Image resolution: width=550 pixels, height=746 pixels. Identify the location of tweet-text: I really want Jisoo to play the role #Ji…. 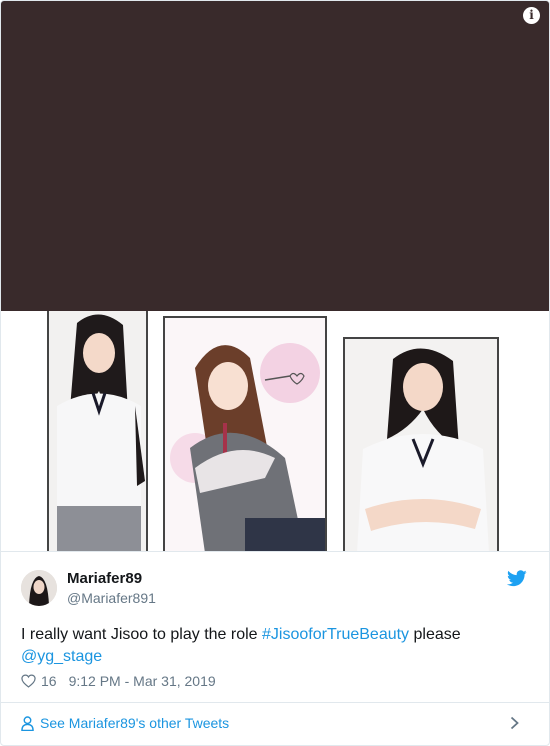
(273, 646).